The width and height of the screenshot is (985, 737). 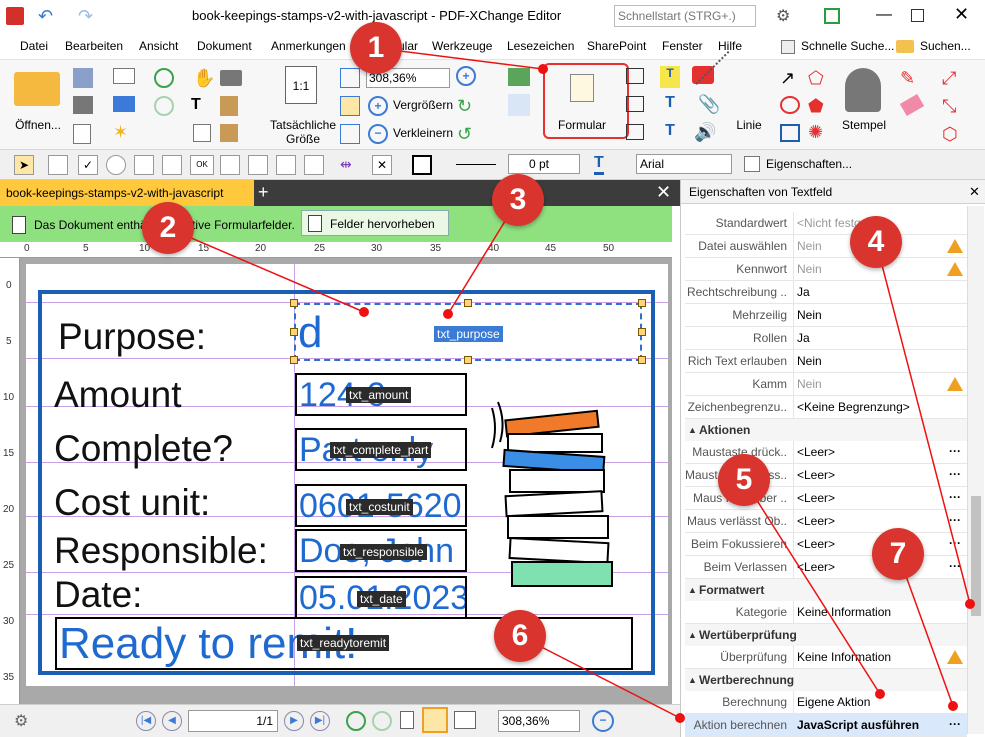 I want to click on prop-row-value: <Keine Begrenzung>, so click(x=868, y=407).